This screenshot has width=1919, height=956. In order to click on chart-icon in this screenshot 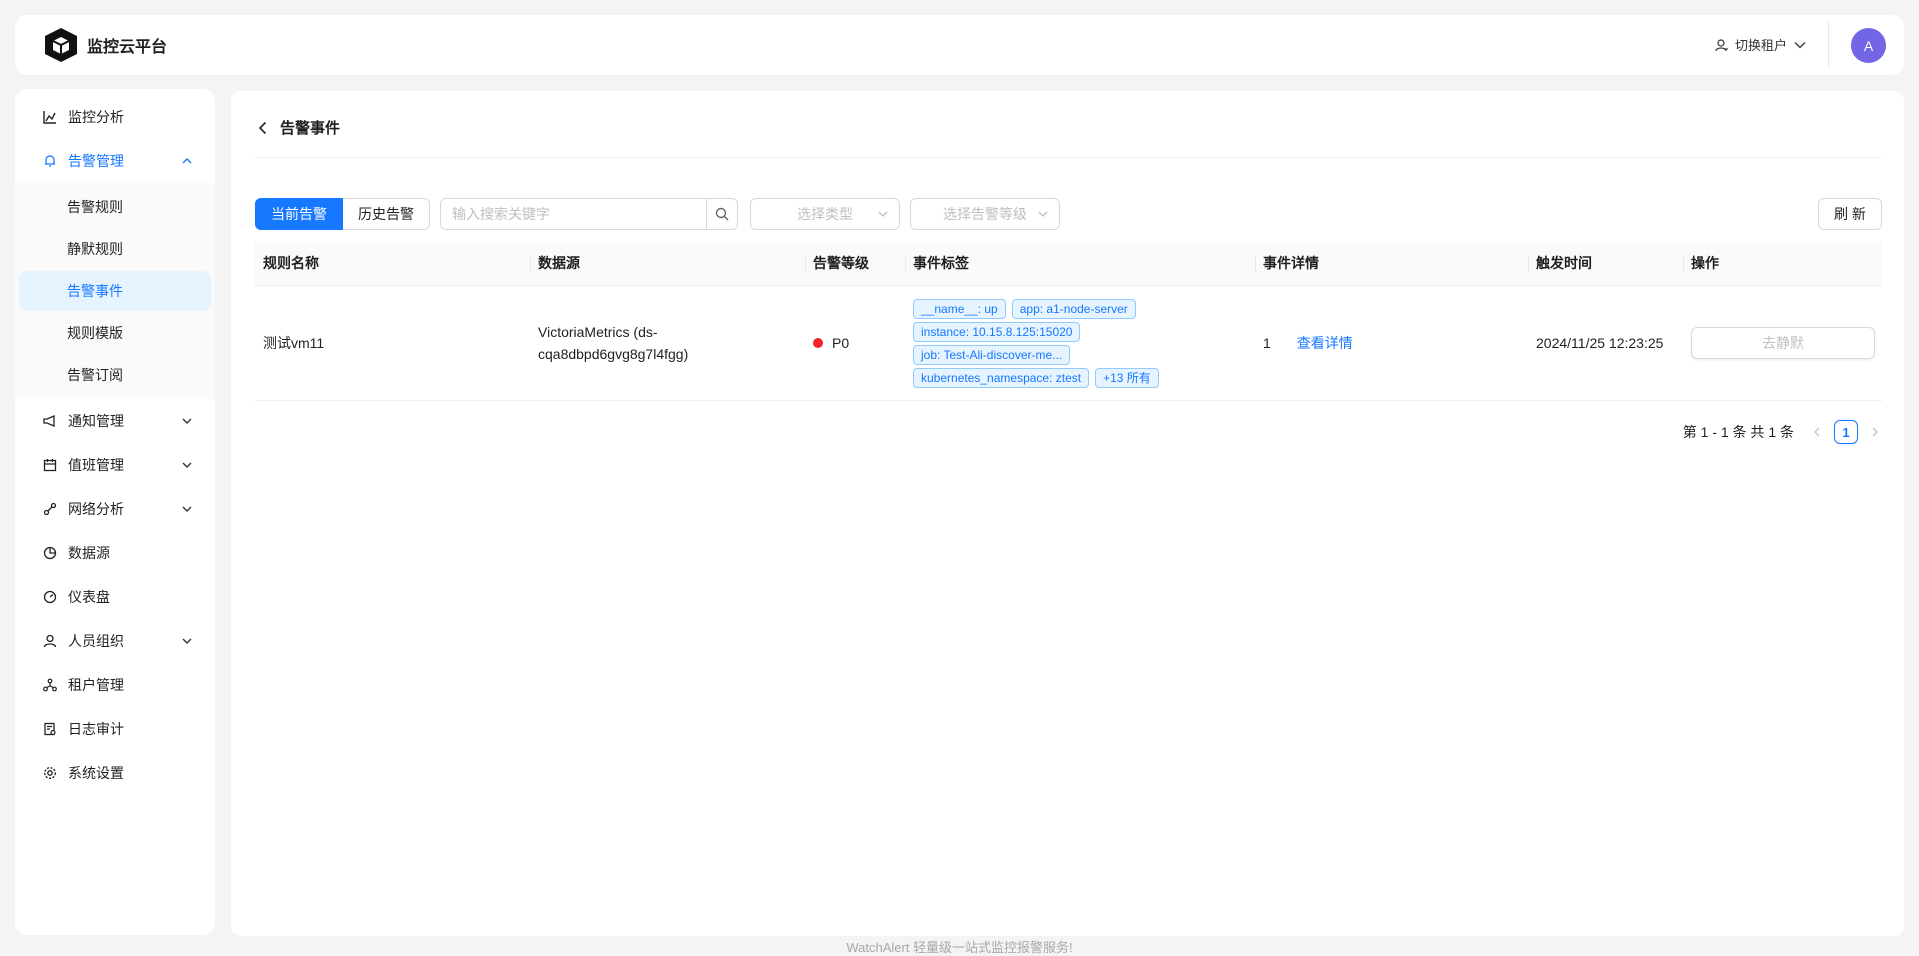, I will do `click(50, 117)`.